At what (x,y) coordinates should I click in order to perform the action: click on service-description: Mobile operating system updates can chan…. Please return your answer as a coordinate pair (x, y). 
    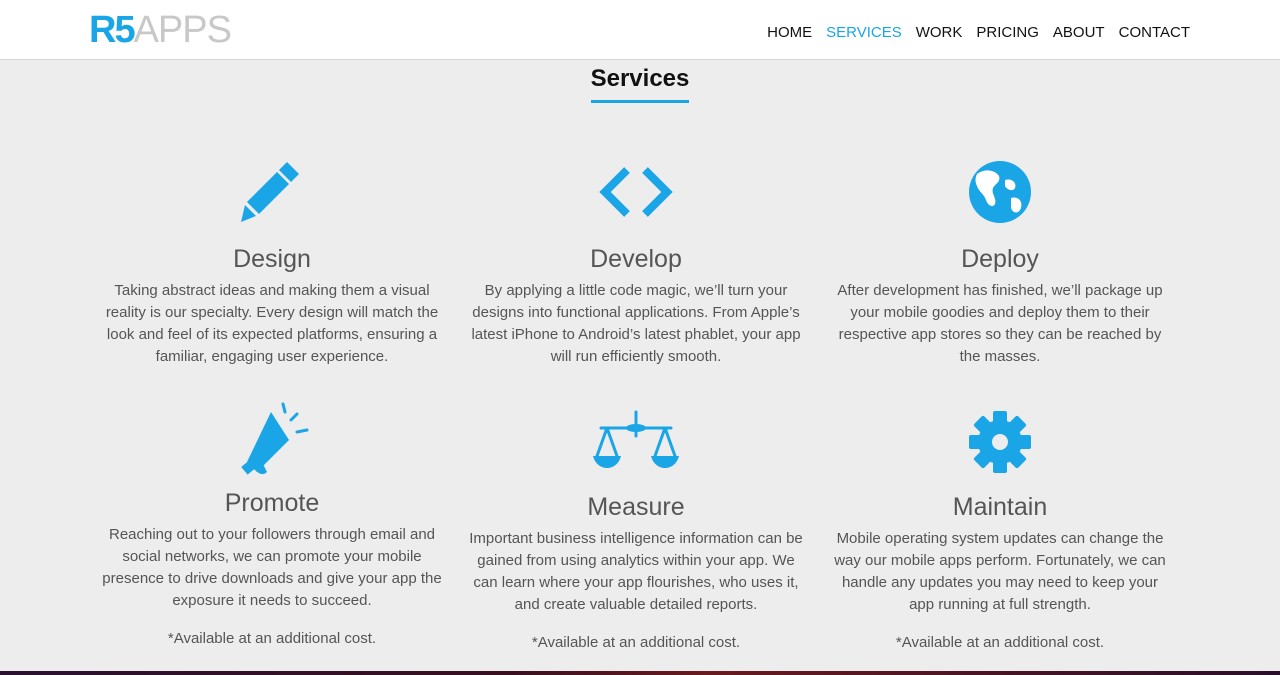
    Looking at the image, I should click on (1000, 571).